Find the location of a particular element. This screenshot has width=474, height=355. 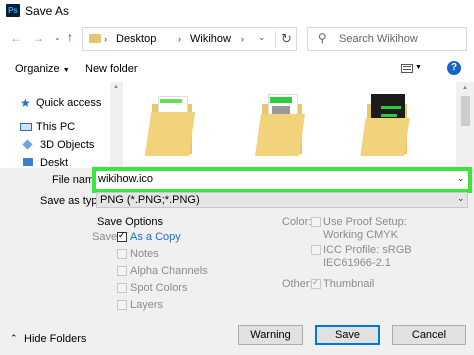

back-arrow-icon: ← is located at coordinates (16, 38).